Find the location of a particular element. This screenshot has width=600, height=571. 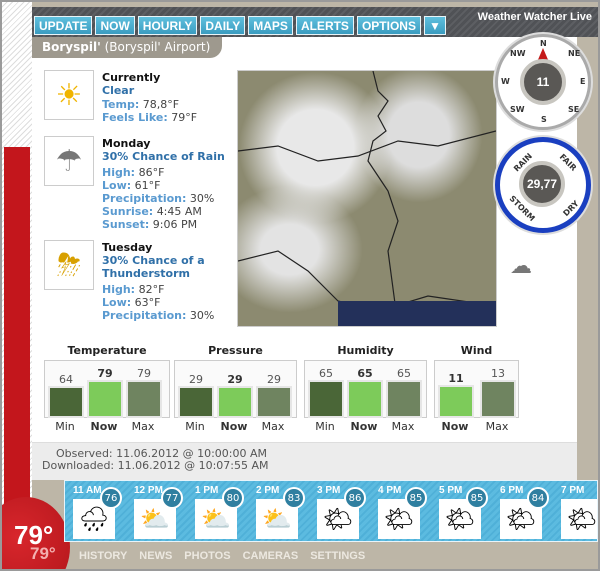

stat-title: Wind is located at coordinates (476, 350).